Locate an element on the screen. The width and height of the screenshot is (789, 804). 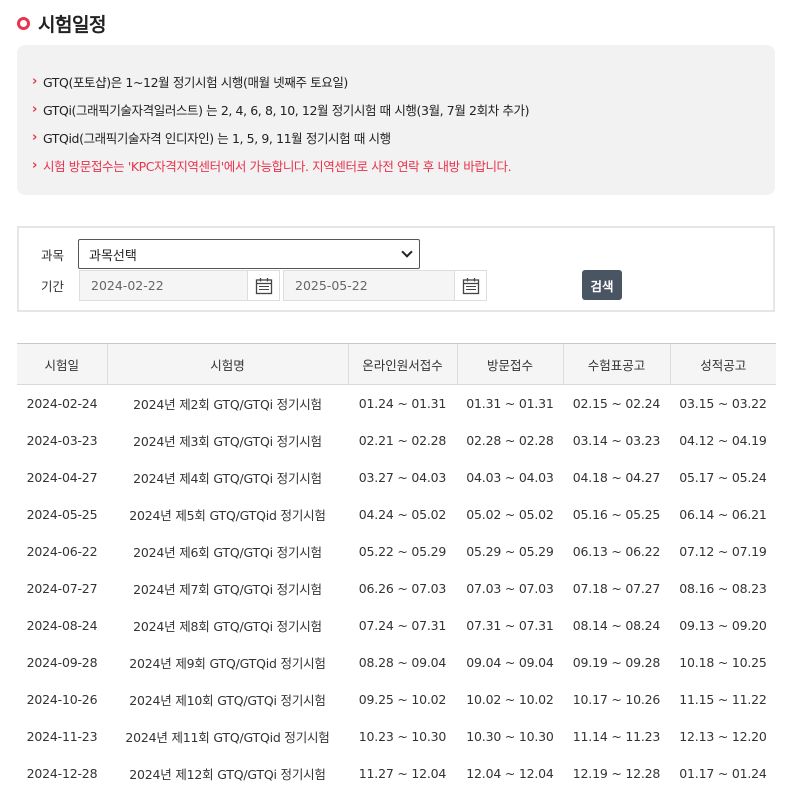
cell-score-announcement: 12.13 ~ 12.20 is located at coordinates (723, 736).